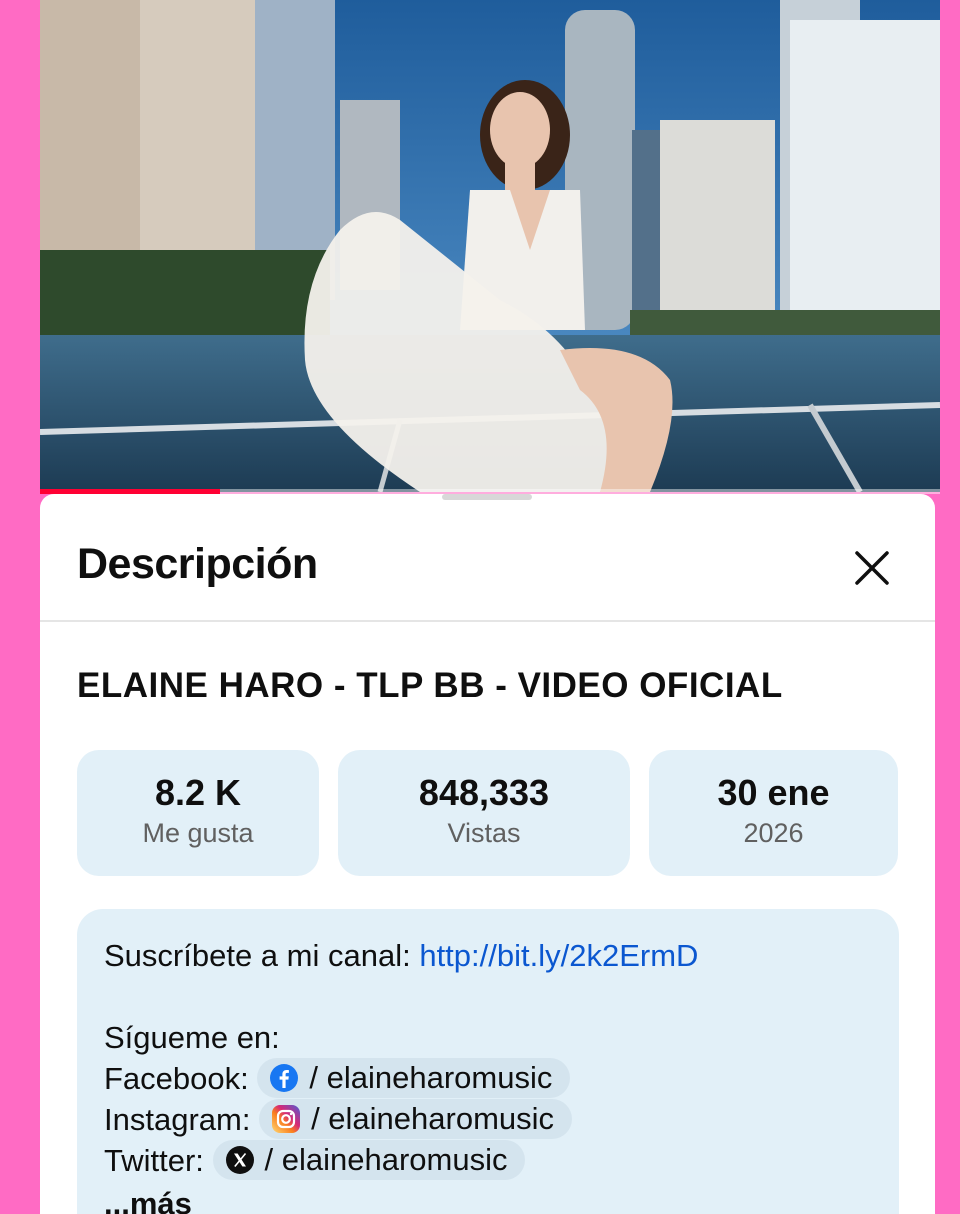 This screenshot has width=960, height=1214. Describe the element at coordinates (192, 1037) in the screenshot. I see `follow-heading: Sígueme en:` at that location.